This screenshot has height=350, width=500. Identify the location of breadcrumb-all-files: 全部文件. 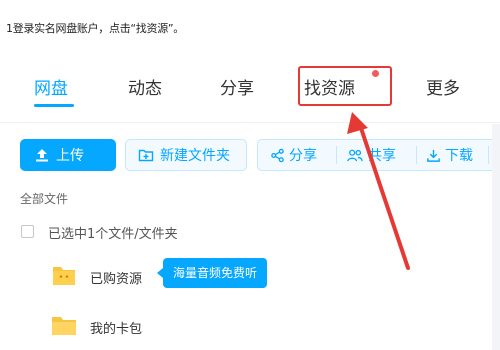
(44, 198).